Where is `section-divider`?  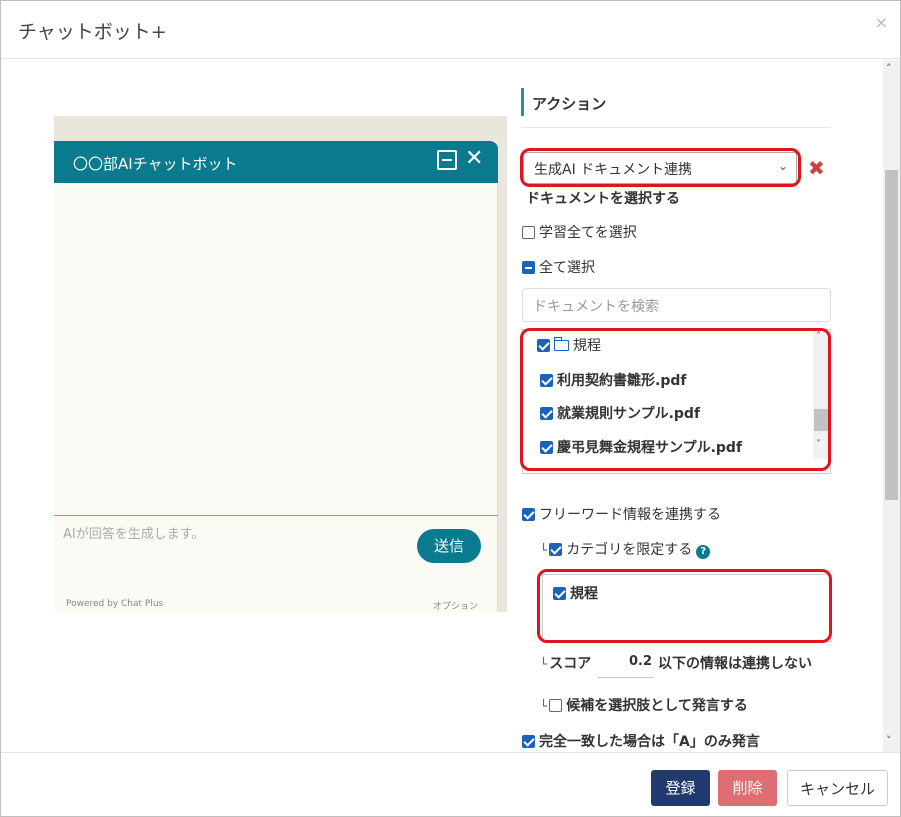
section-divider is located at coordinates (676, 127).